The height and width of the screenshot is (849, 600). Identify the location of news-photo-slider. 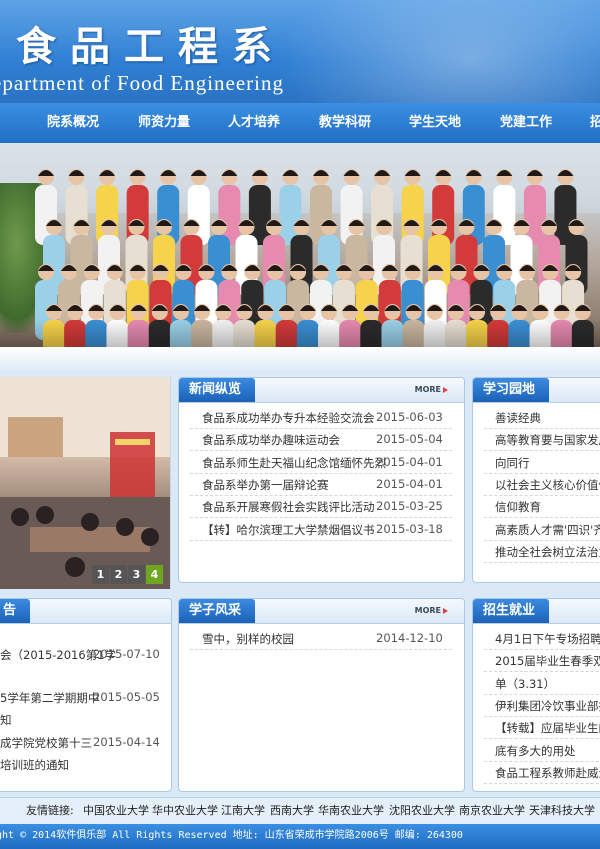
(85, 483).